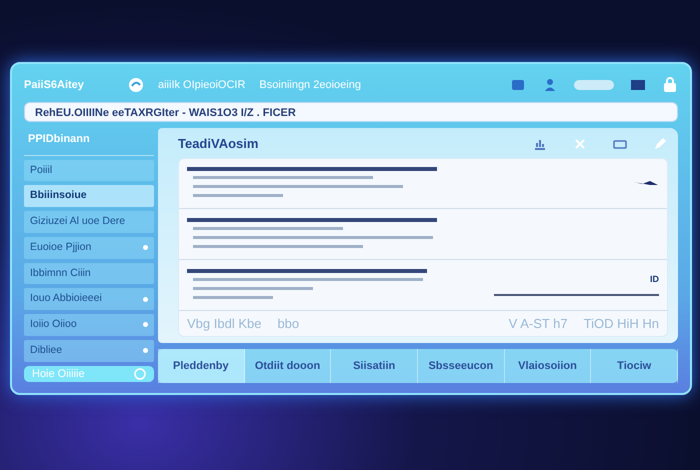  Describe the element at coordinates (670, 85) in the screenshot. I see `lock-icon` at that location.